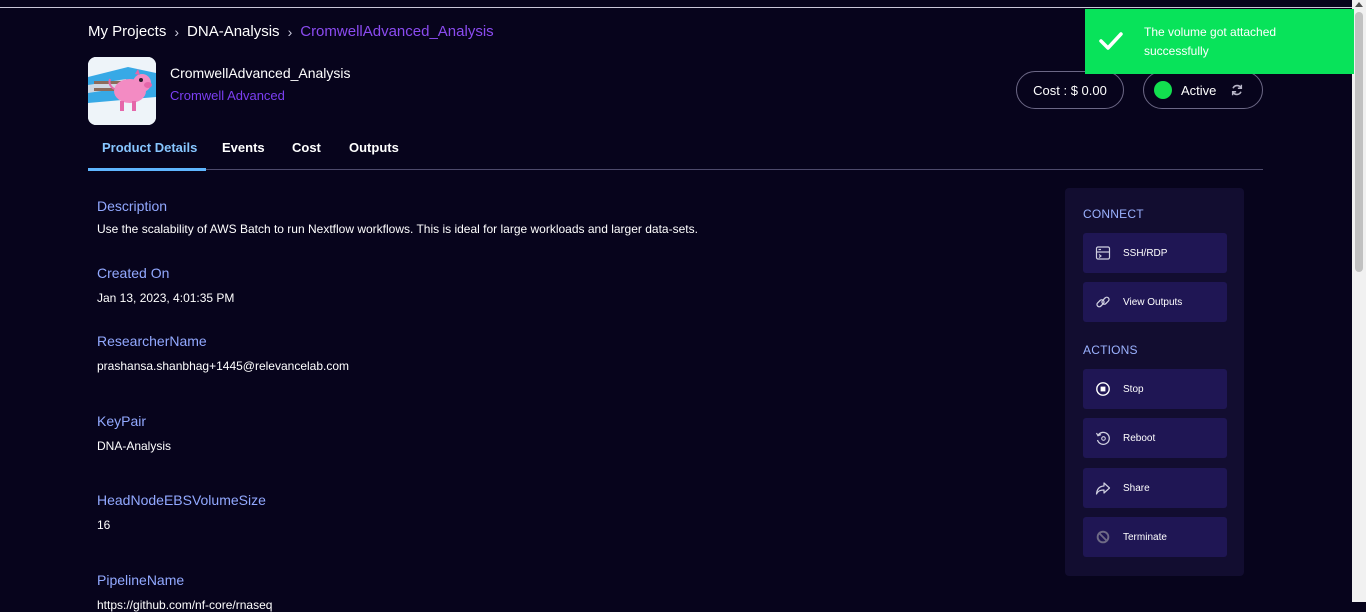  What do you see at coordinates (1113, 214) in the screenshot?
I see `connect-section-title: CONNECT` at bounding box center [1113, 214].